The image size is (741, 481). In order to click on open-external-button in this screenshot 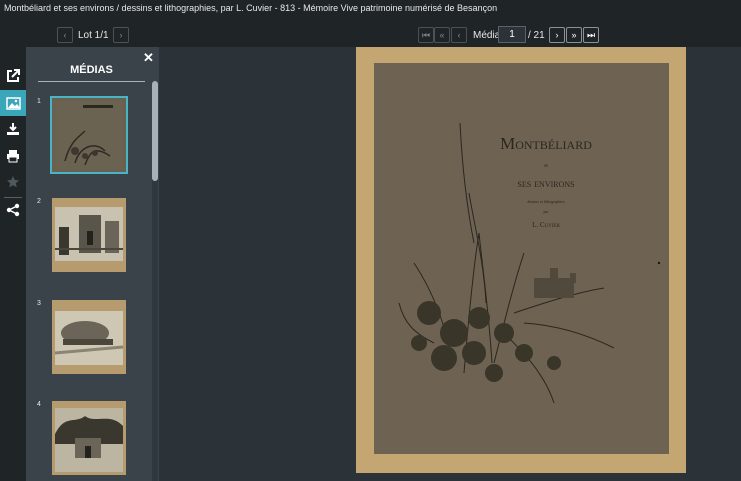, I will do `click(13, 76)`.